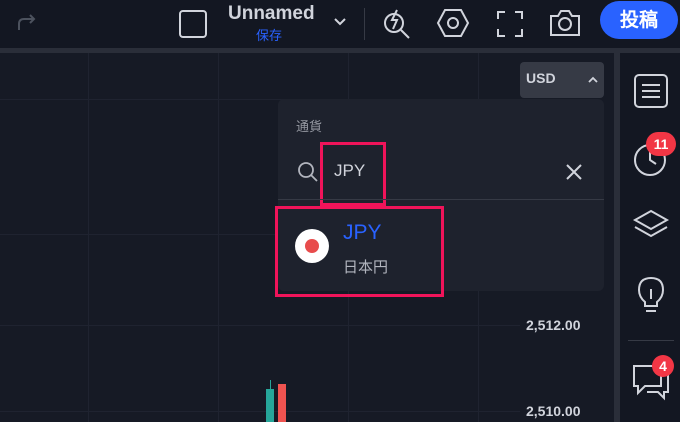 Image resolution: width=680 pixels, height=422 pixels. I want to click on result-highlight, so click(359, 251).